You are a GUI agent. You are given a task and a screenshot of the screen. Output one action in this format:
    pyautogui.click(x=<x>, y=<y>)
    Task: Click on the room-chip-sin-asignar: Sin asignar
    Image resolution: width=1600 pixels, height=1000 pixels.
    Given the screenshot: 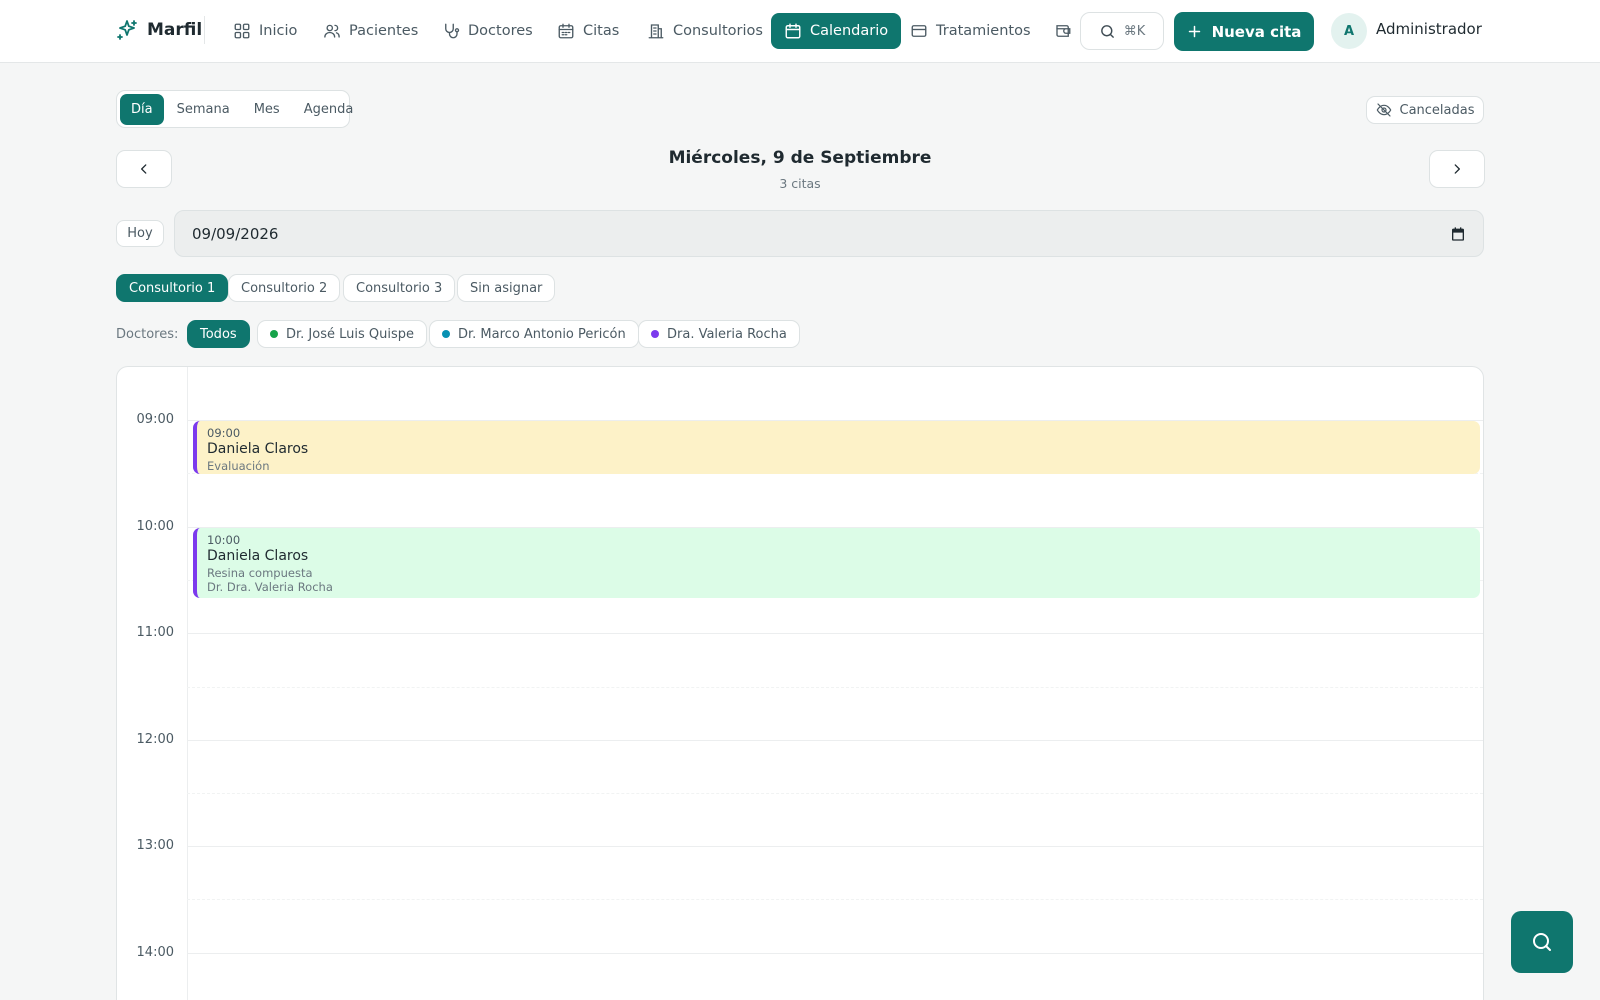 What is the action you would take?
    pyautogui.click(x=506, y=288)
    